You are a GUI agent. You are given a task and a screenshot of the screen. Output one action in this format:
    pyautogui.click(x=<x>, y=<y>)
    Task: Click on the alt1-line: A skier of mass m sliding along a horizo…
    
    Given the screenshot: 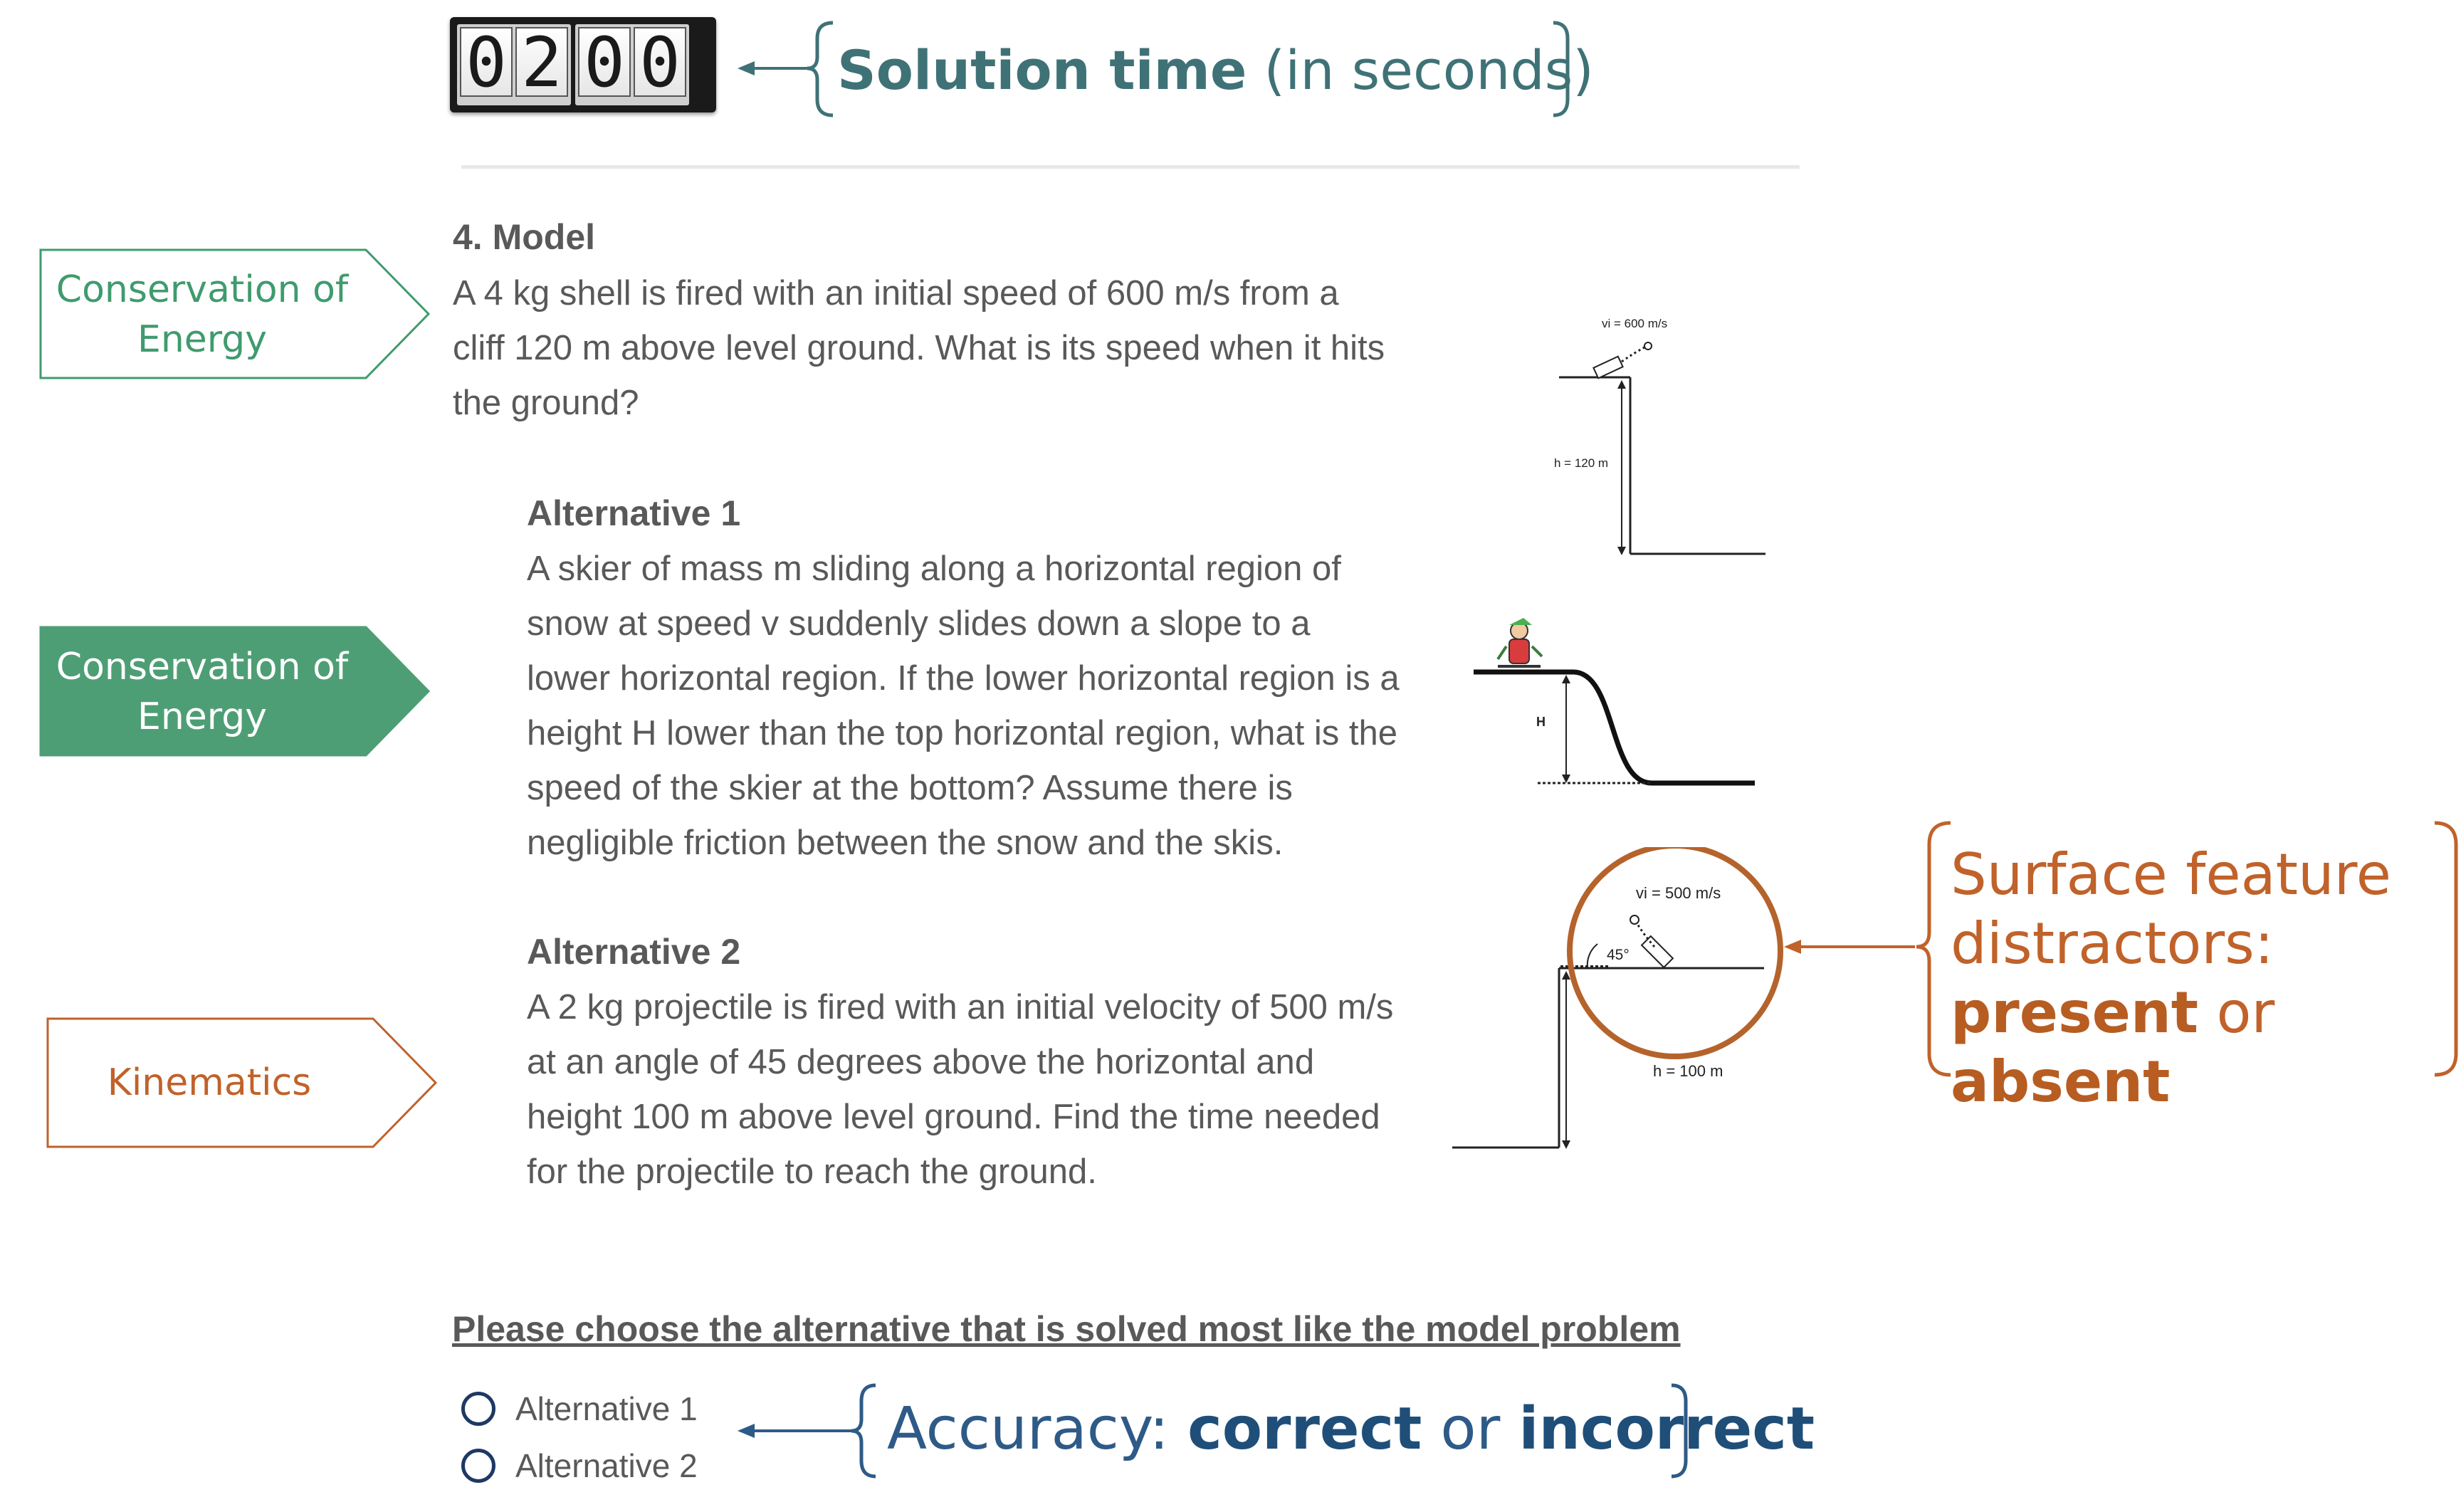 What is the action you would take?
    pyautogui.click(x=934, y=569)
    